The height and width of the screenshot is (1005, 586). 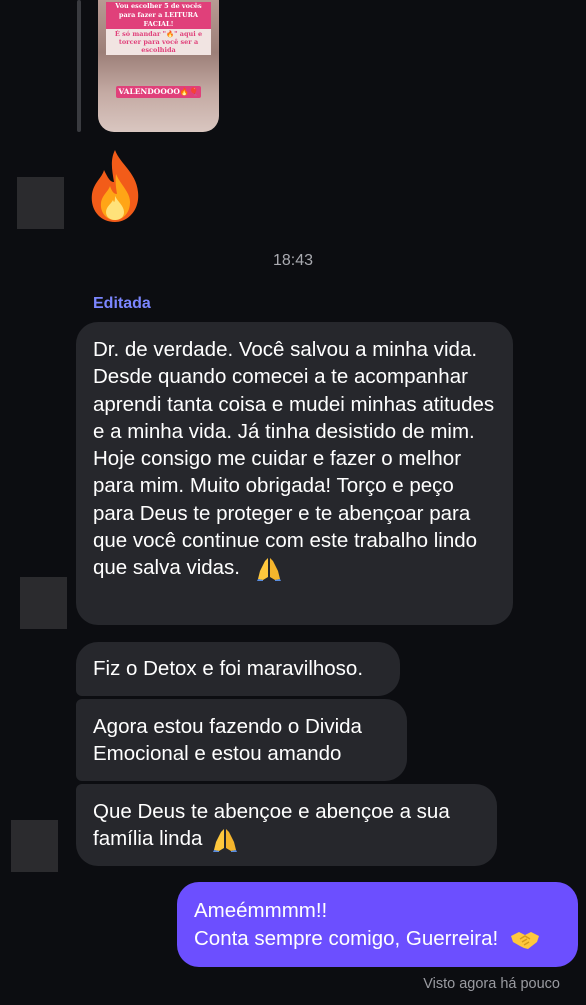 I want to click on message-text-line2: Conta sempre comigo, Guerreira!, so click(x=346, y=938).